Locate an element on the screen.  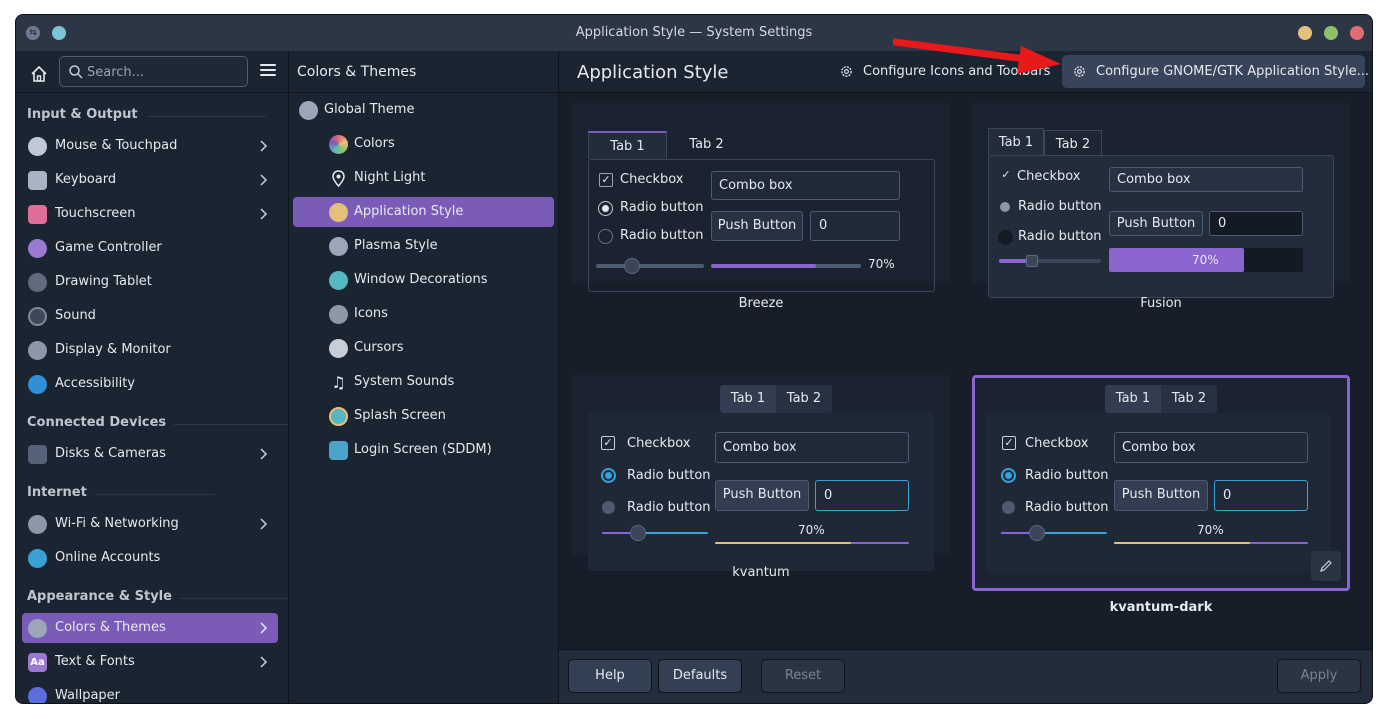
display-icon is located at coordinates (37, 350).